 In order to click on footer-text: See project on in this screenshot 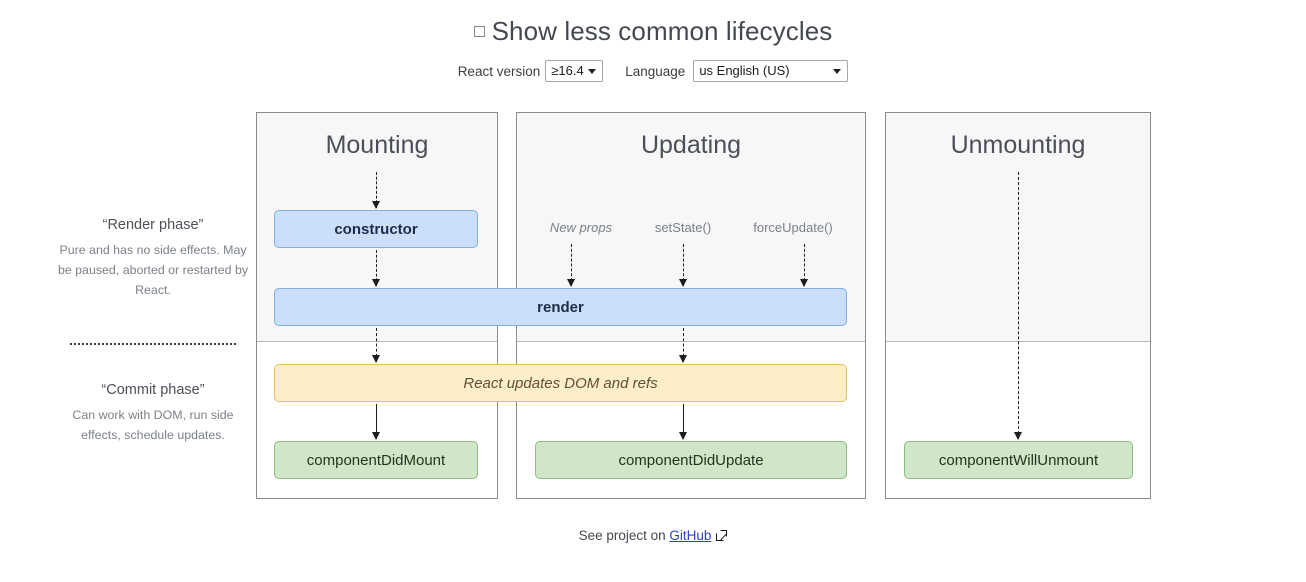, I will do `click(622, 535)`.